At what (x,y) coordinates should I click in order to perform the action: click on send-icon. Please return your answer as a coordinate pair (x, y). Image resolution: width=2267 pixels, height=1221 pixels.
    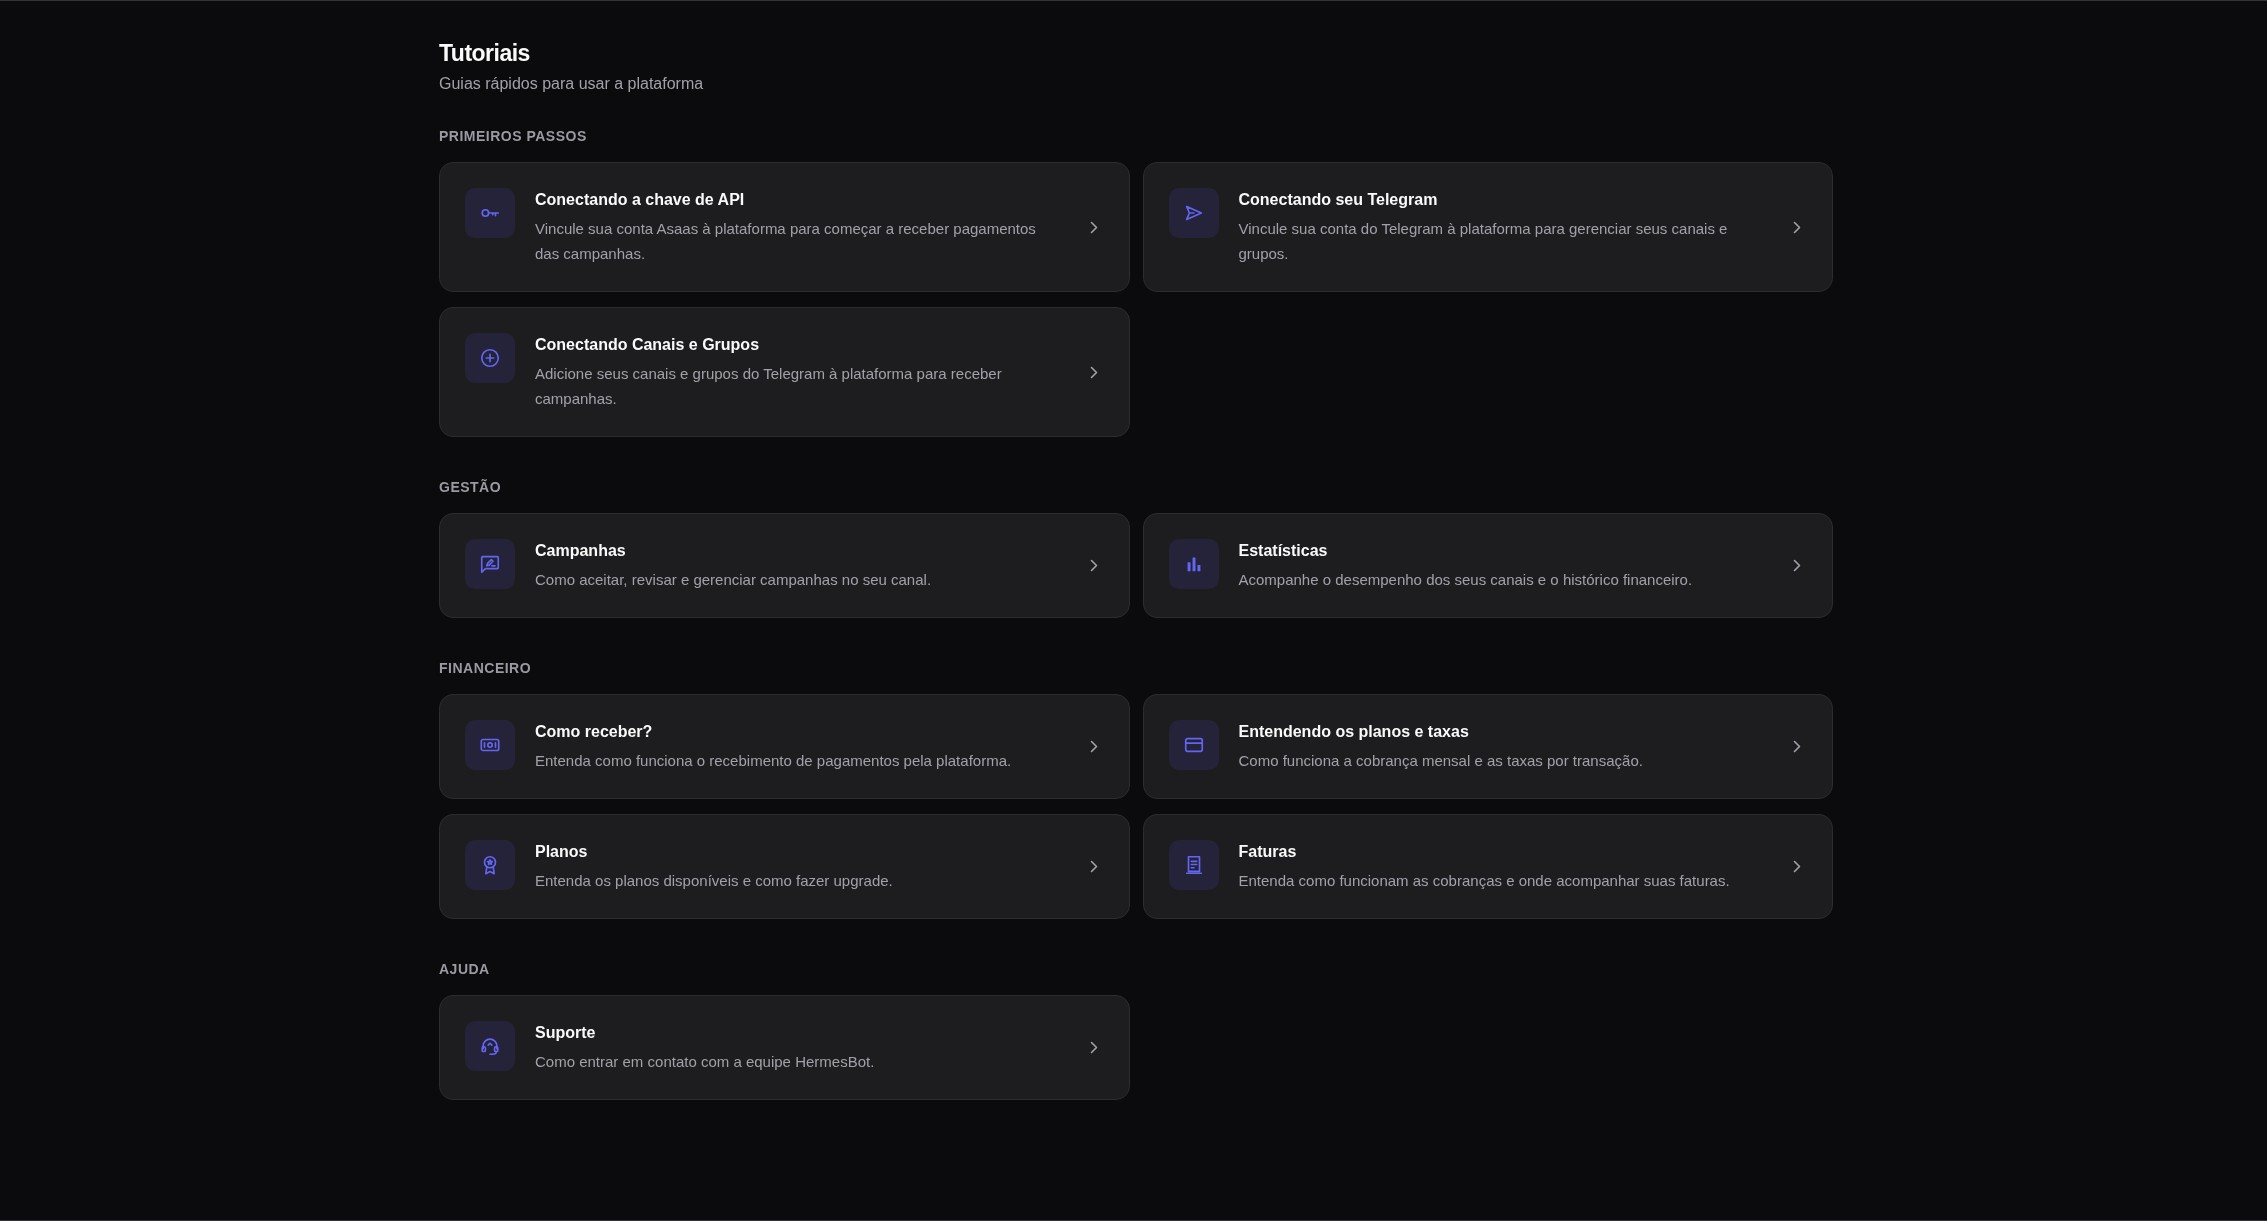
    Looking at the image, I should click on (1193, 213).